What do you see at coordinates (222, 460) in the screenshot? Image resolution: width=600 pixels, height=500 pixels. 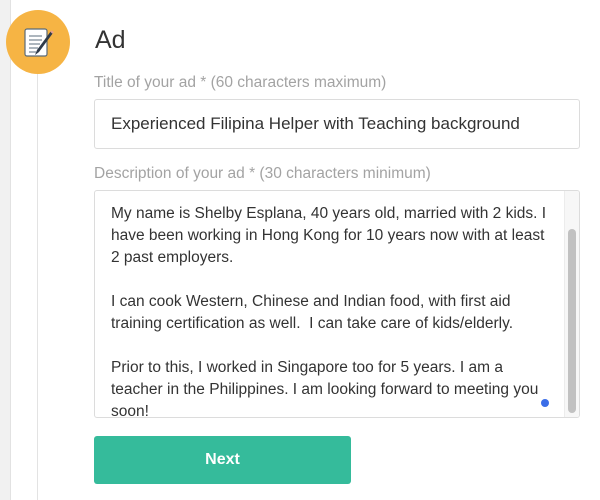 I see `next-button: Next` at bounding box center [222, 460].